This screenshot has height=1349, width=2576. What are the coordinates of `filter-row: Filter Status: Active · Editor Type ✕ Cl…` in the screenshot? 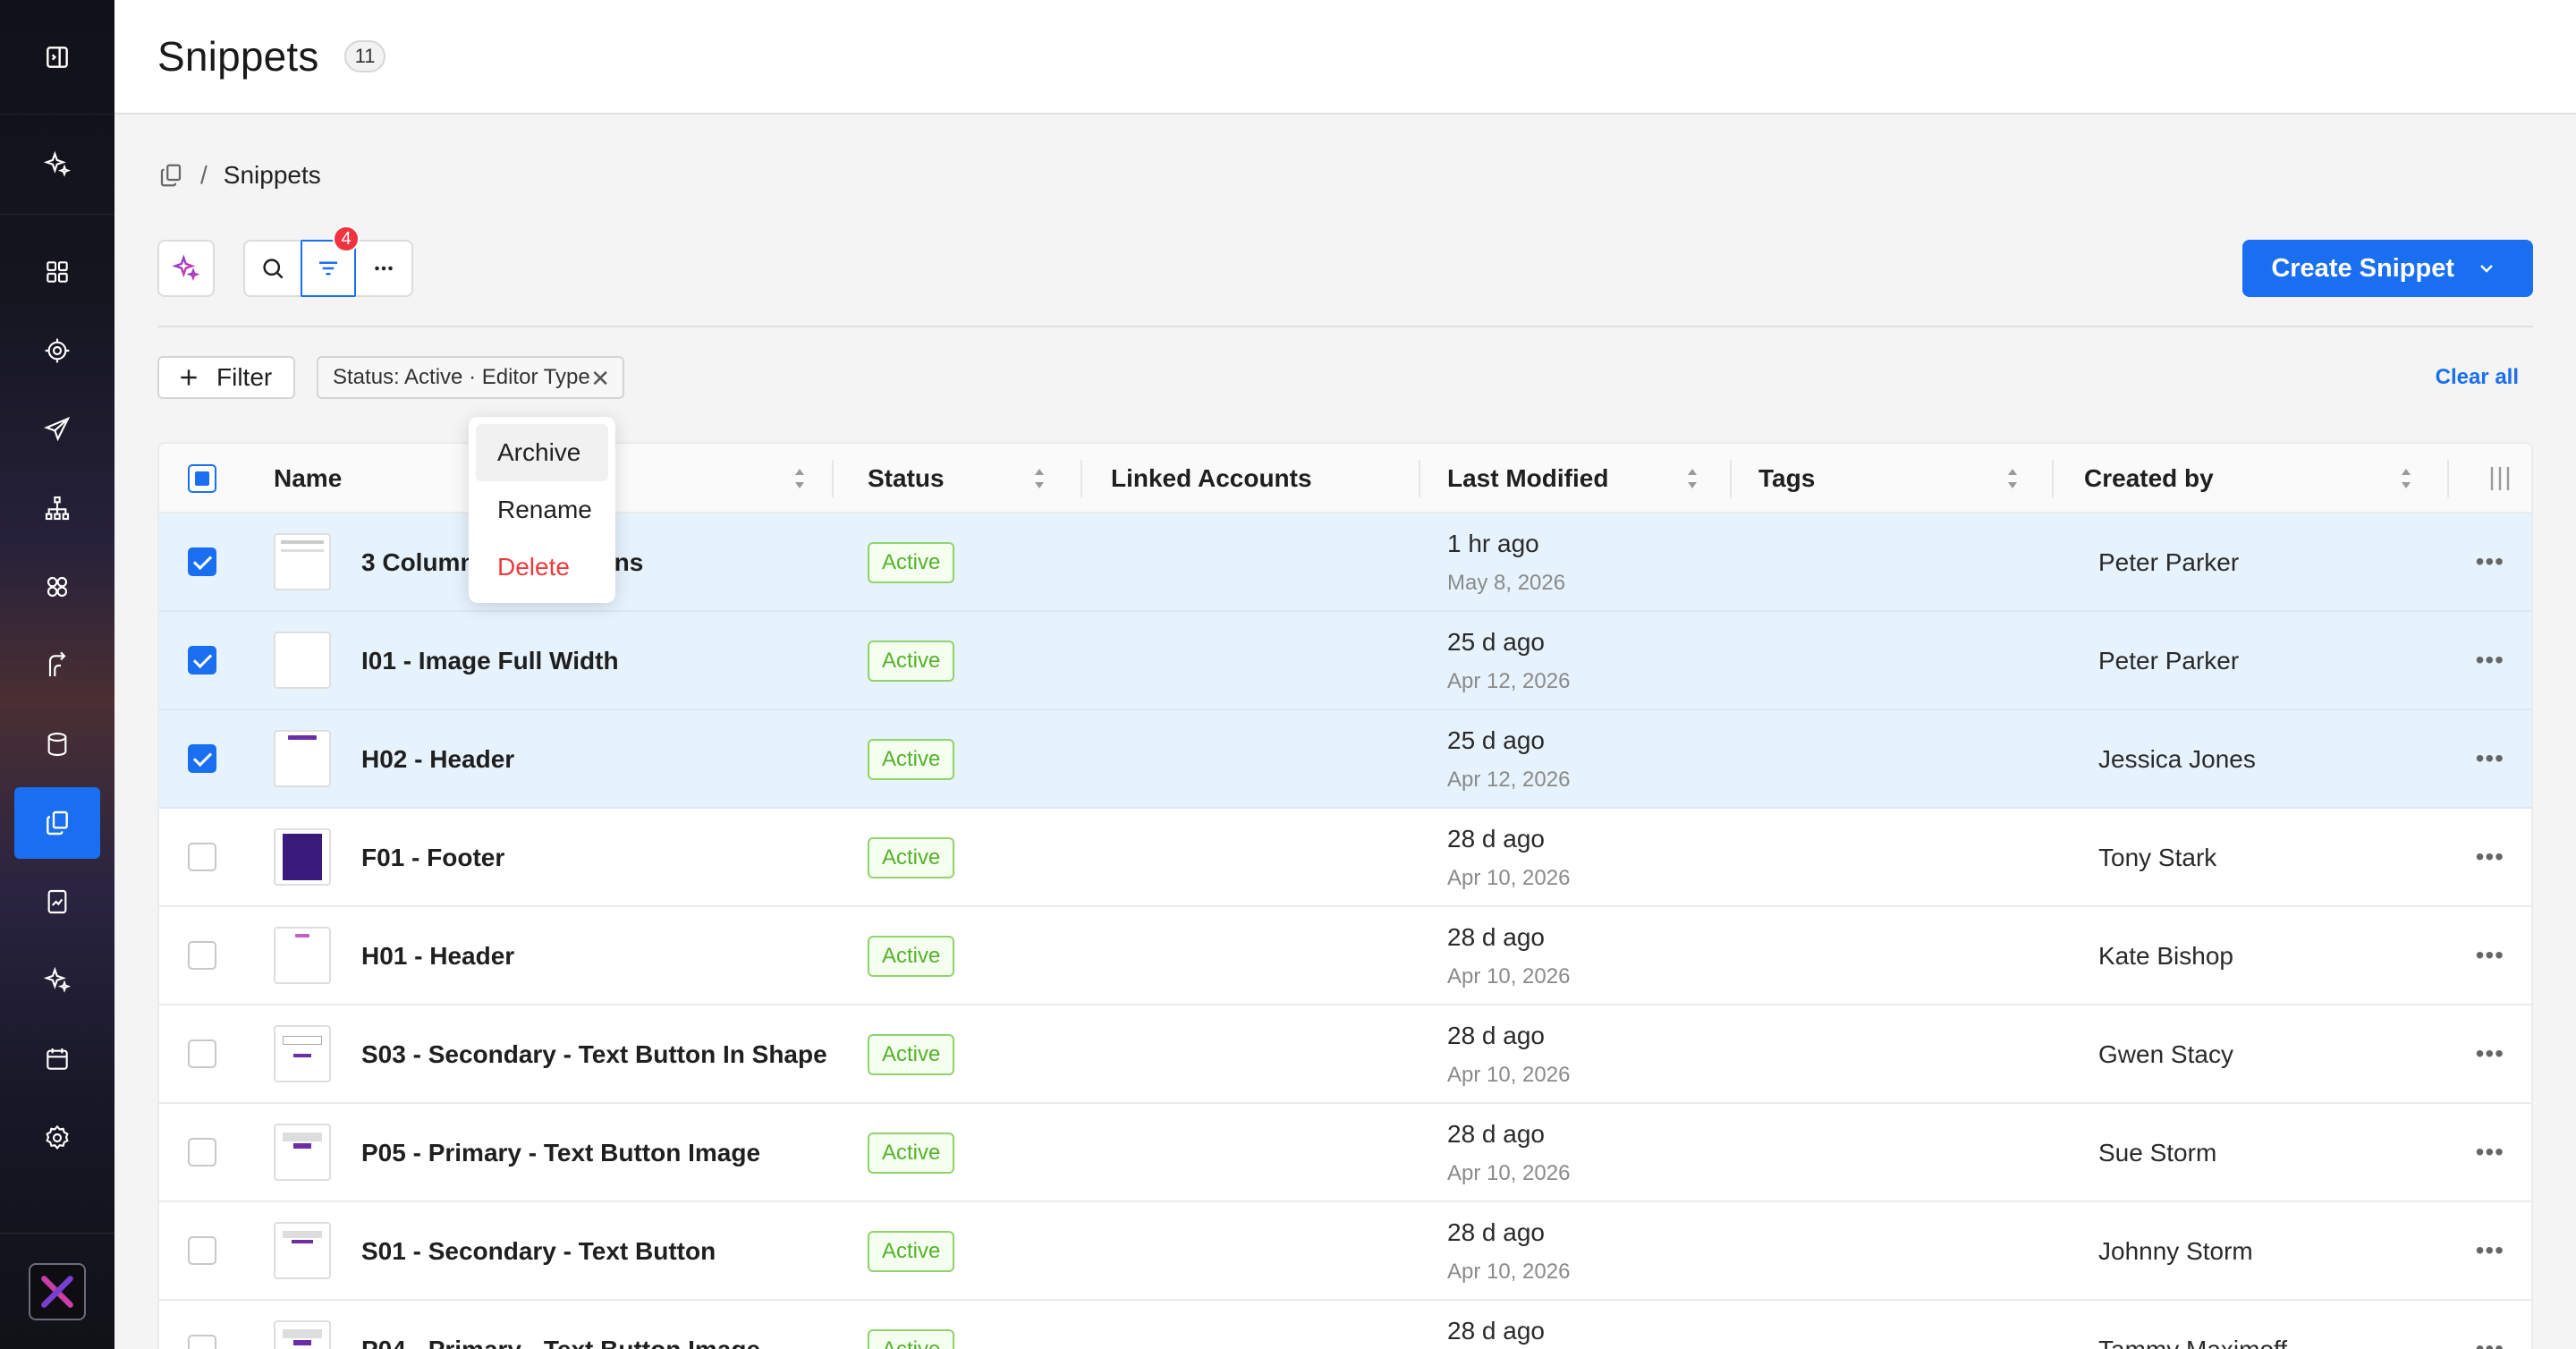 It's located at (1345, 377).